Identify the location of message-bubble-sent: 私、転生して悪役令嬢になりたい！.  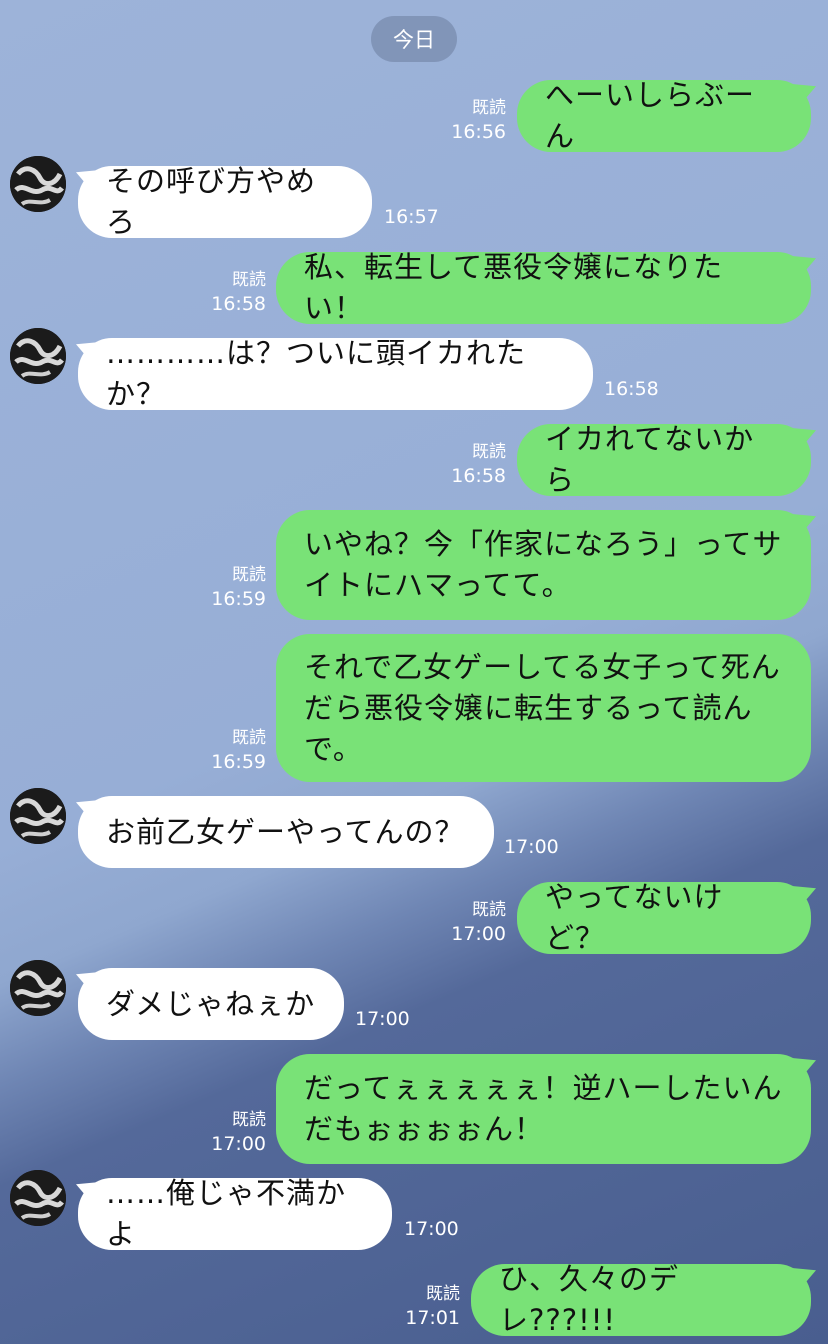
(543, 287).